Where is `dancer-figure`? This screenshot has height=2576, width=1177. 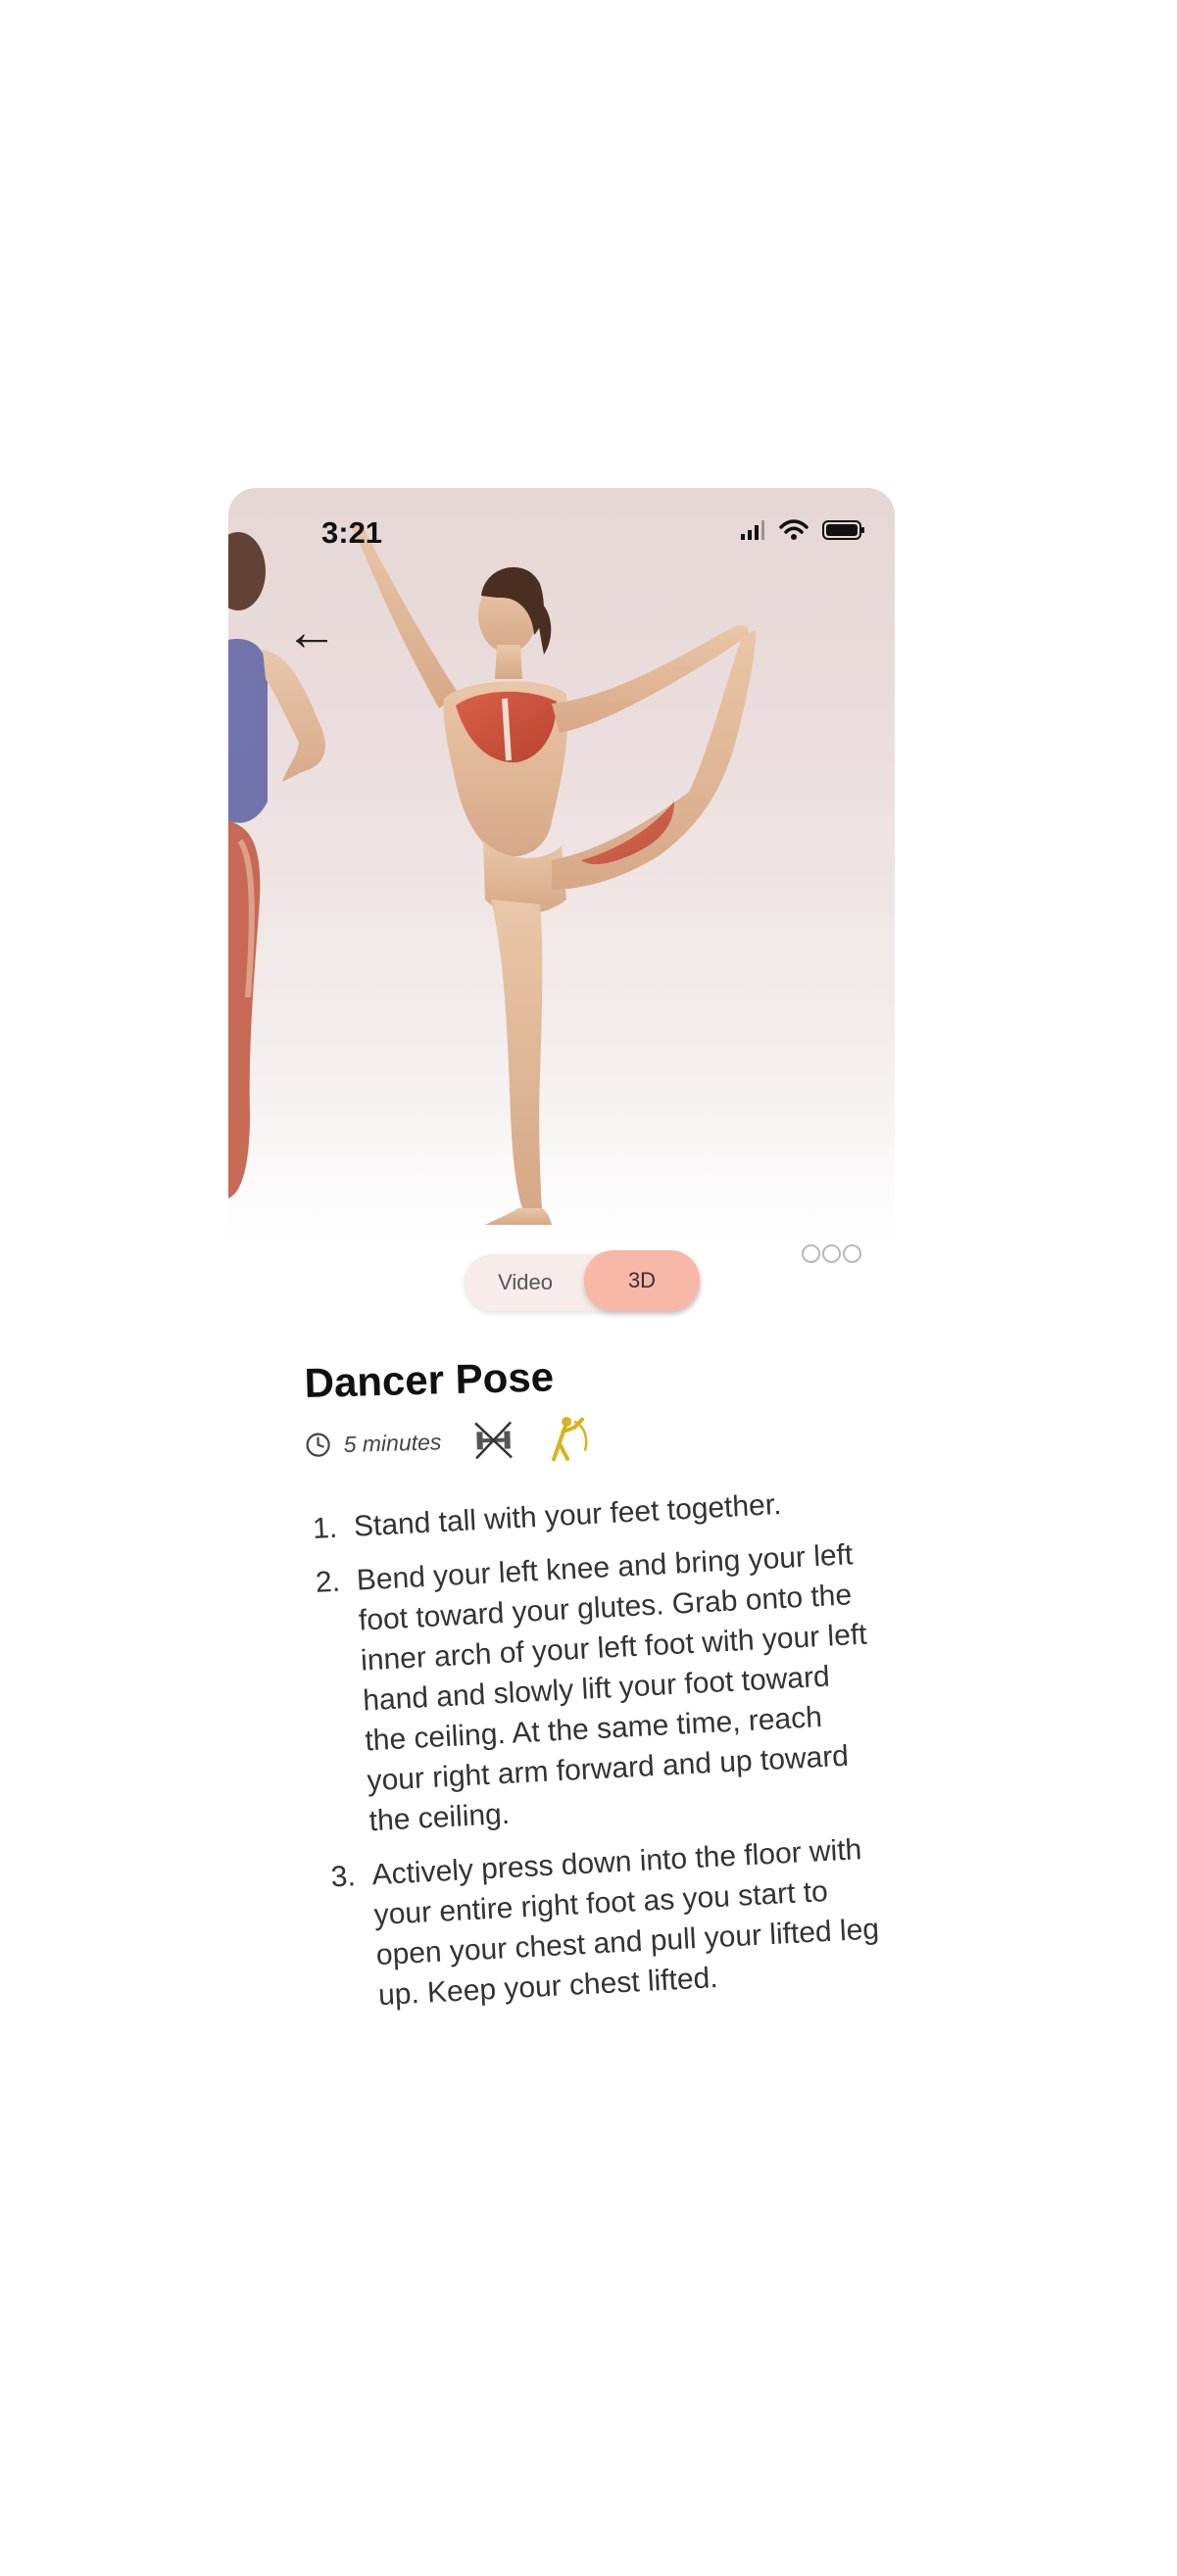 dancer-figure is located at coordinates (554, 873).